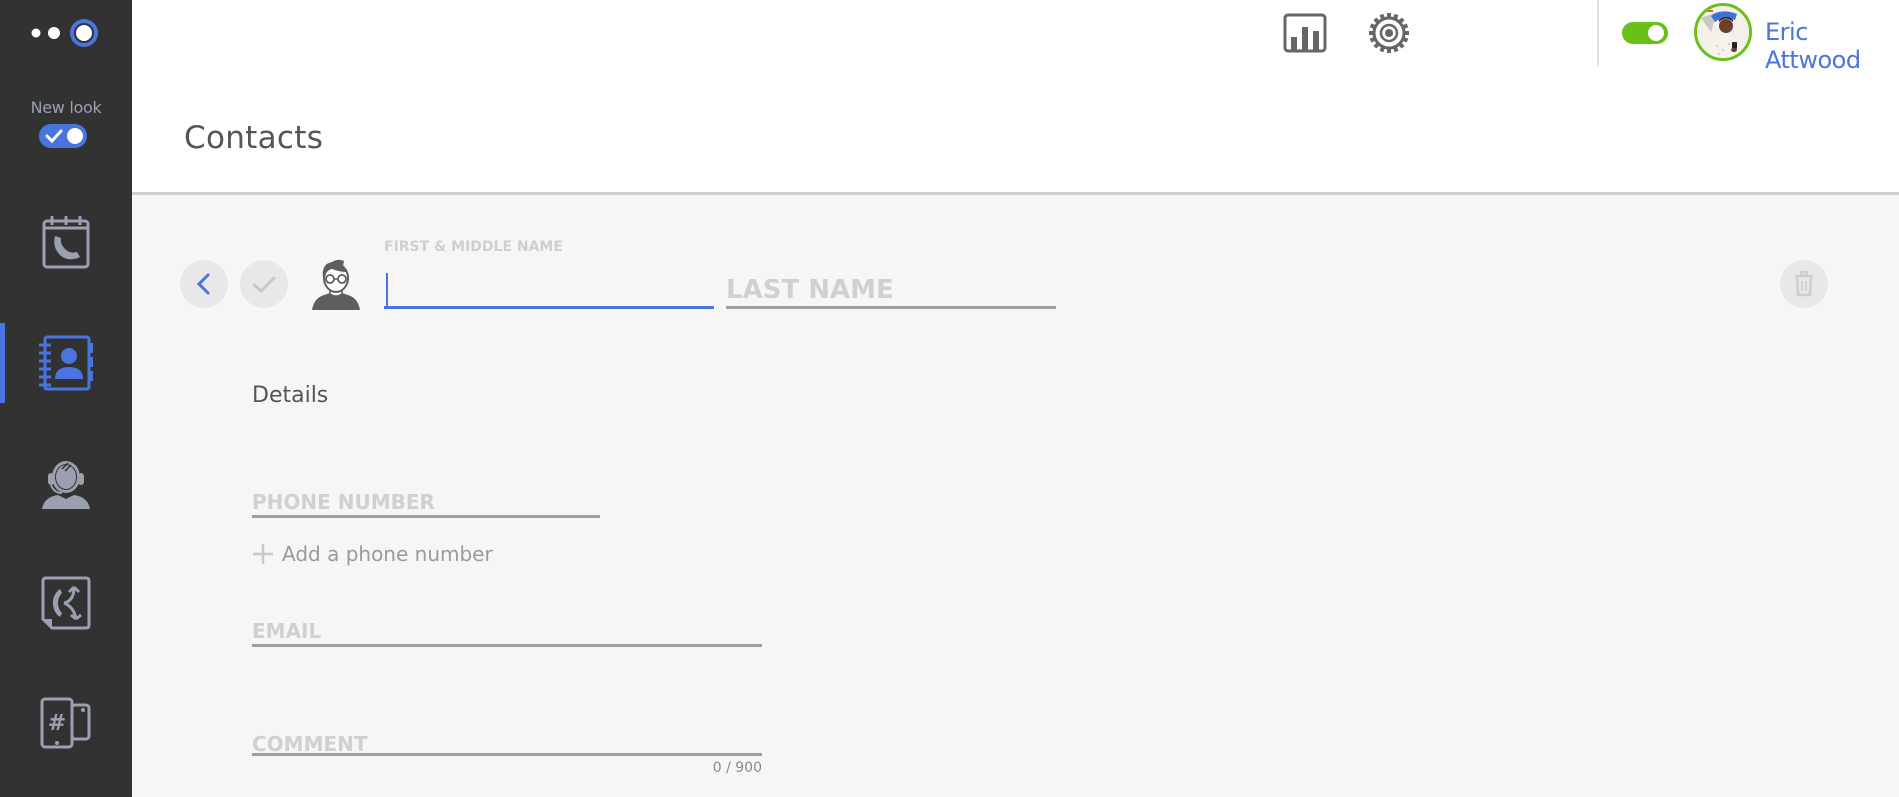  I want to click on bar-chart-icon, so click(1305, 33).